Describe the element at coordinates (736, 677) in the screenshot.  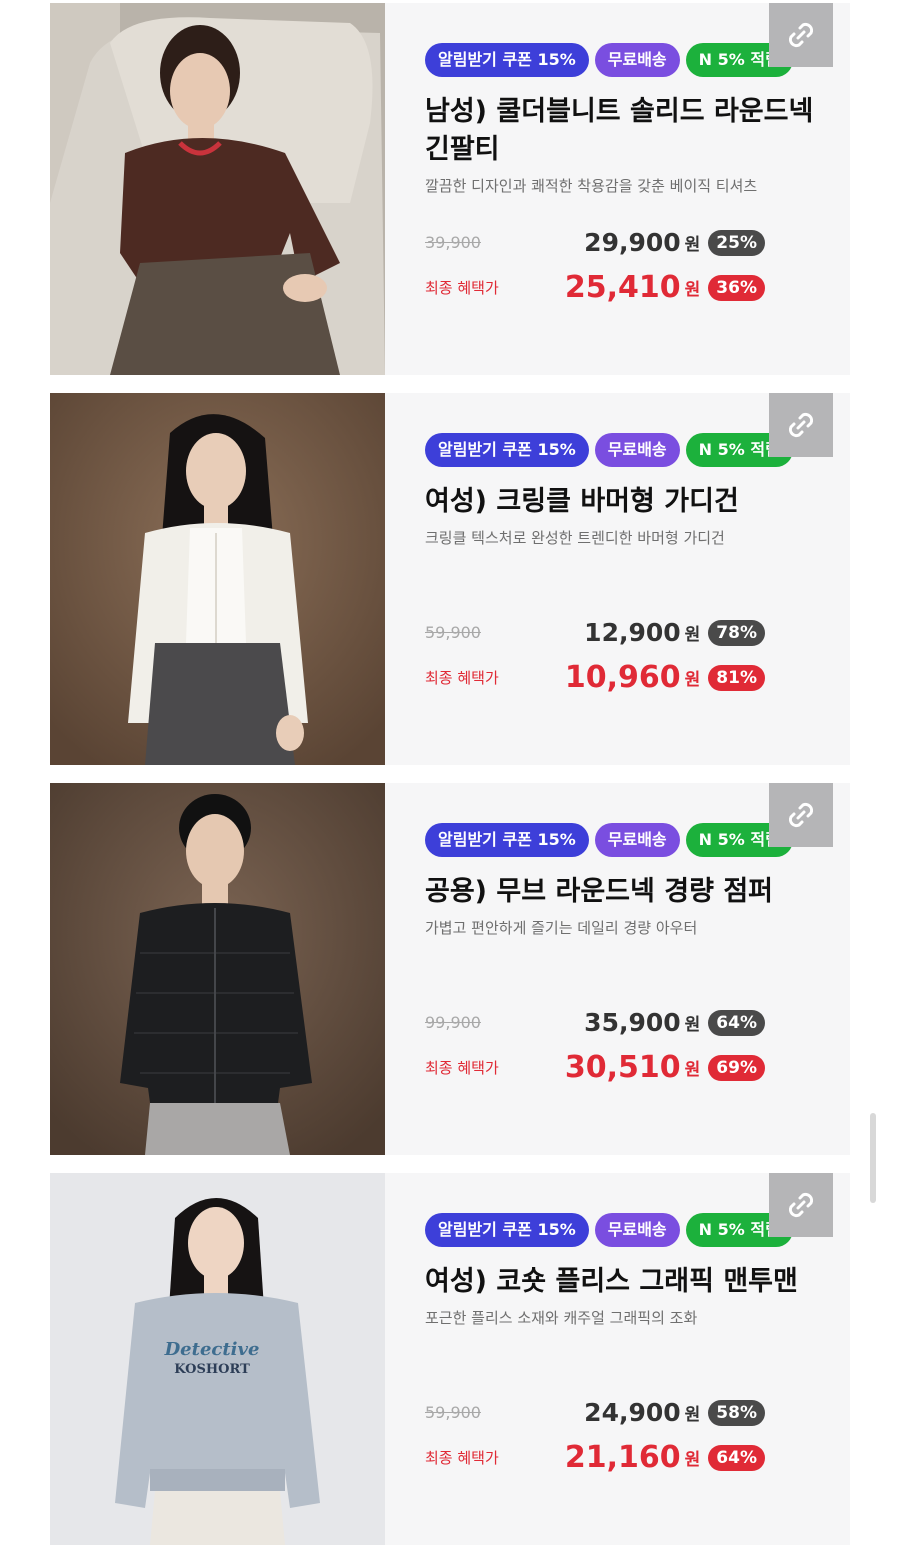
I see `final-discount-badge: 81%` at that location.